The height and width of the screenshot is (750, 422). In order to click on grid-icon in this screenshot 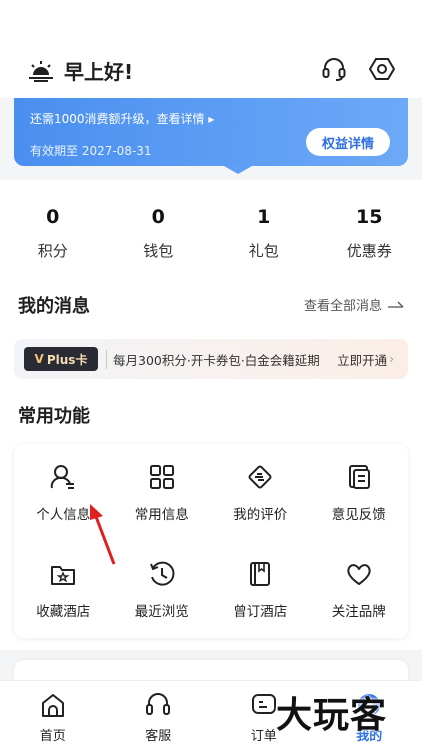, I will do `click(161, 476)`.